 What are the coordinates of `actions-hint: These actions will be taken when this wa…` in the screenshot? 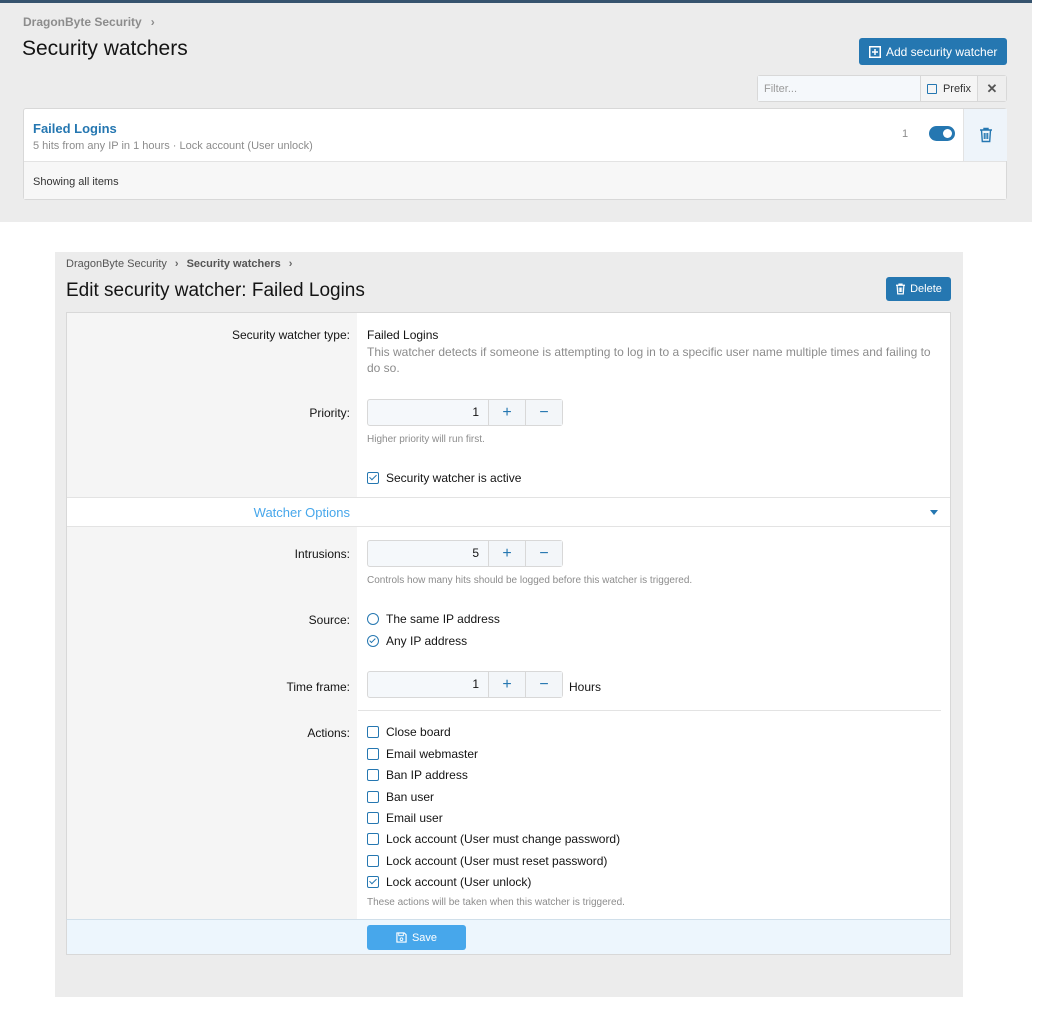 It's located at (496, 902).